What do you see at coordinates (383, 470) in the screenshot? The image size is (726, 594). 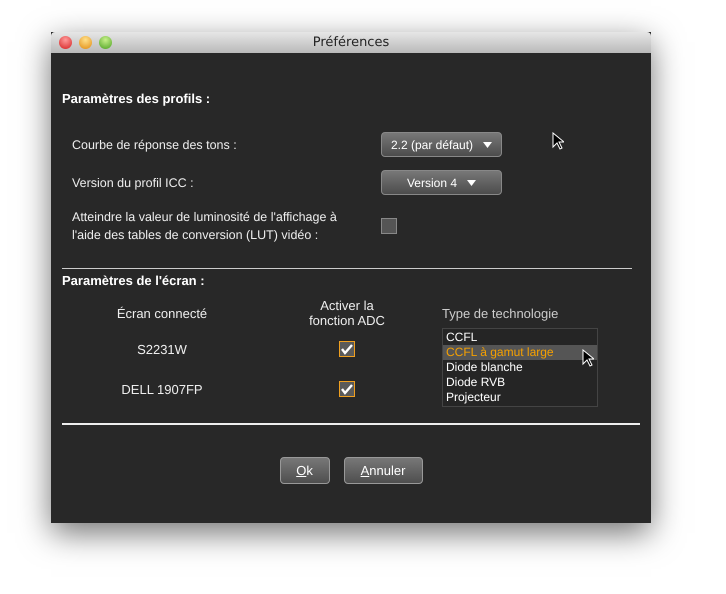 I see `dialog-button: Annuler` at bounding box center [383, 470].